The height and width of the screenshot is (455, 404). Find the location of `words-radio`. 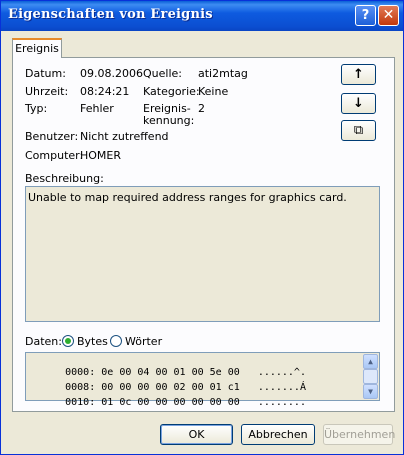

words-radio is located at coordinates (116, 341).